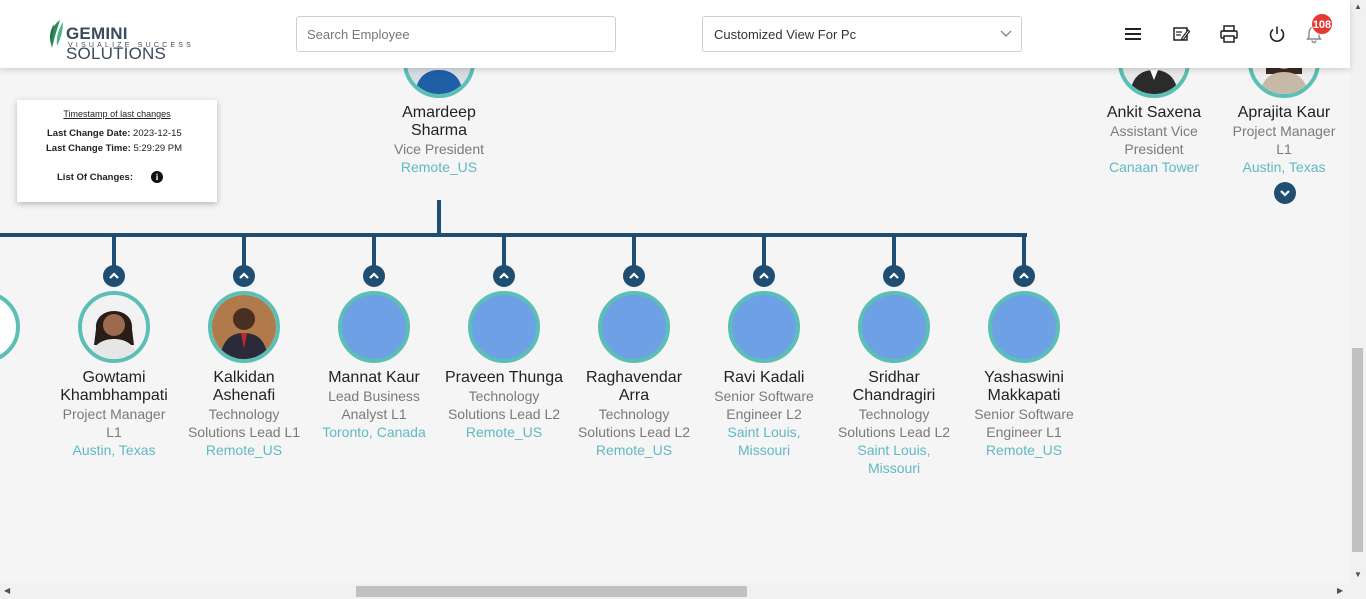  Describe the element at coordinates (551, 591) in the screenshot. I see `horizontal-scroll-thumb` at that location.